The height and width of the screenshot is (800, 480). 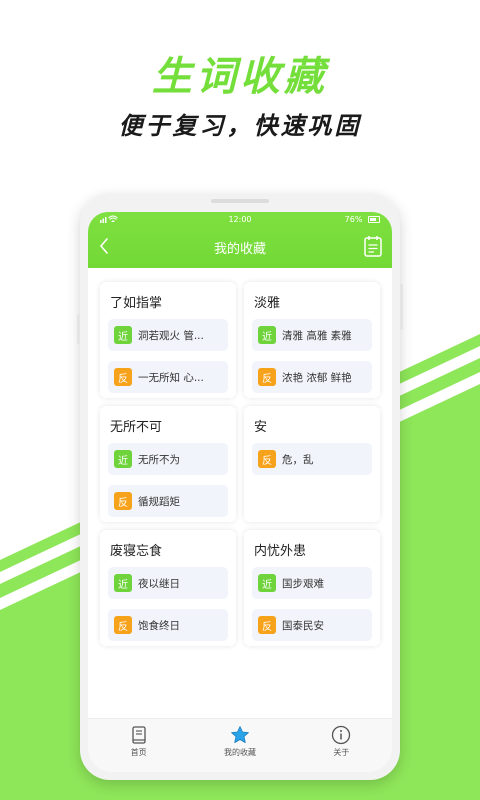 I want to click on relation-row: 近 清雅 高雅 素雅, so click(x=312, y=335).